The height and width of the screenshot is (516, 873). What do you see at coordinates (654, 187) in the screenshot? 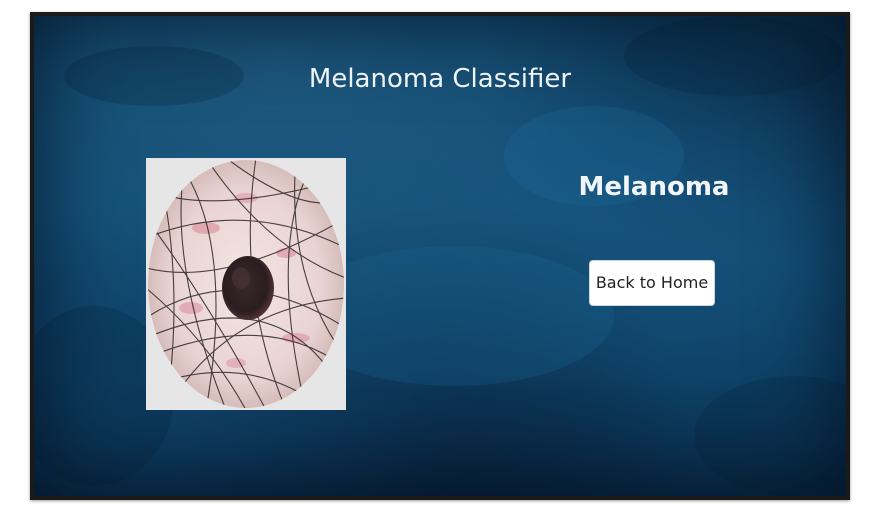
I see `classification-result: Melanoma` at bounding box center [654, 187].